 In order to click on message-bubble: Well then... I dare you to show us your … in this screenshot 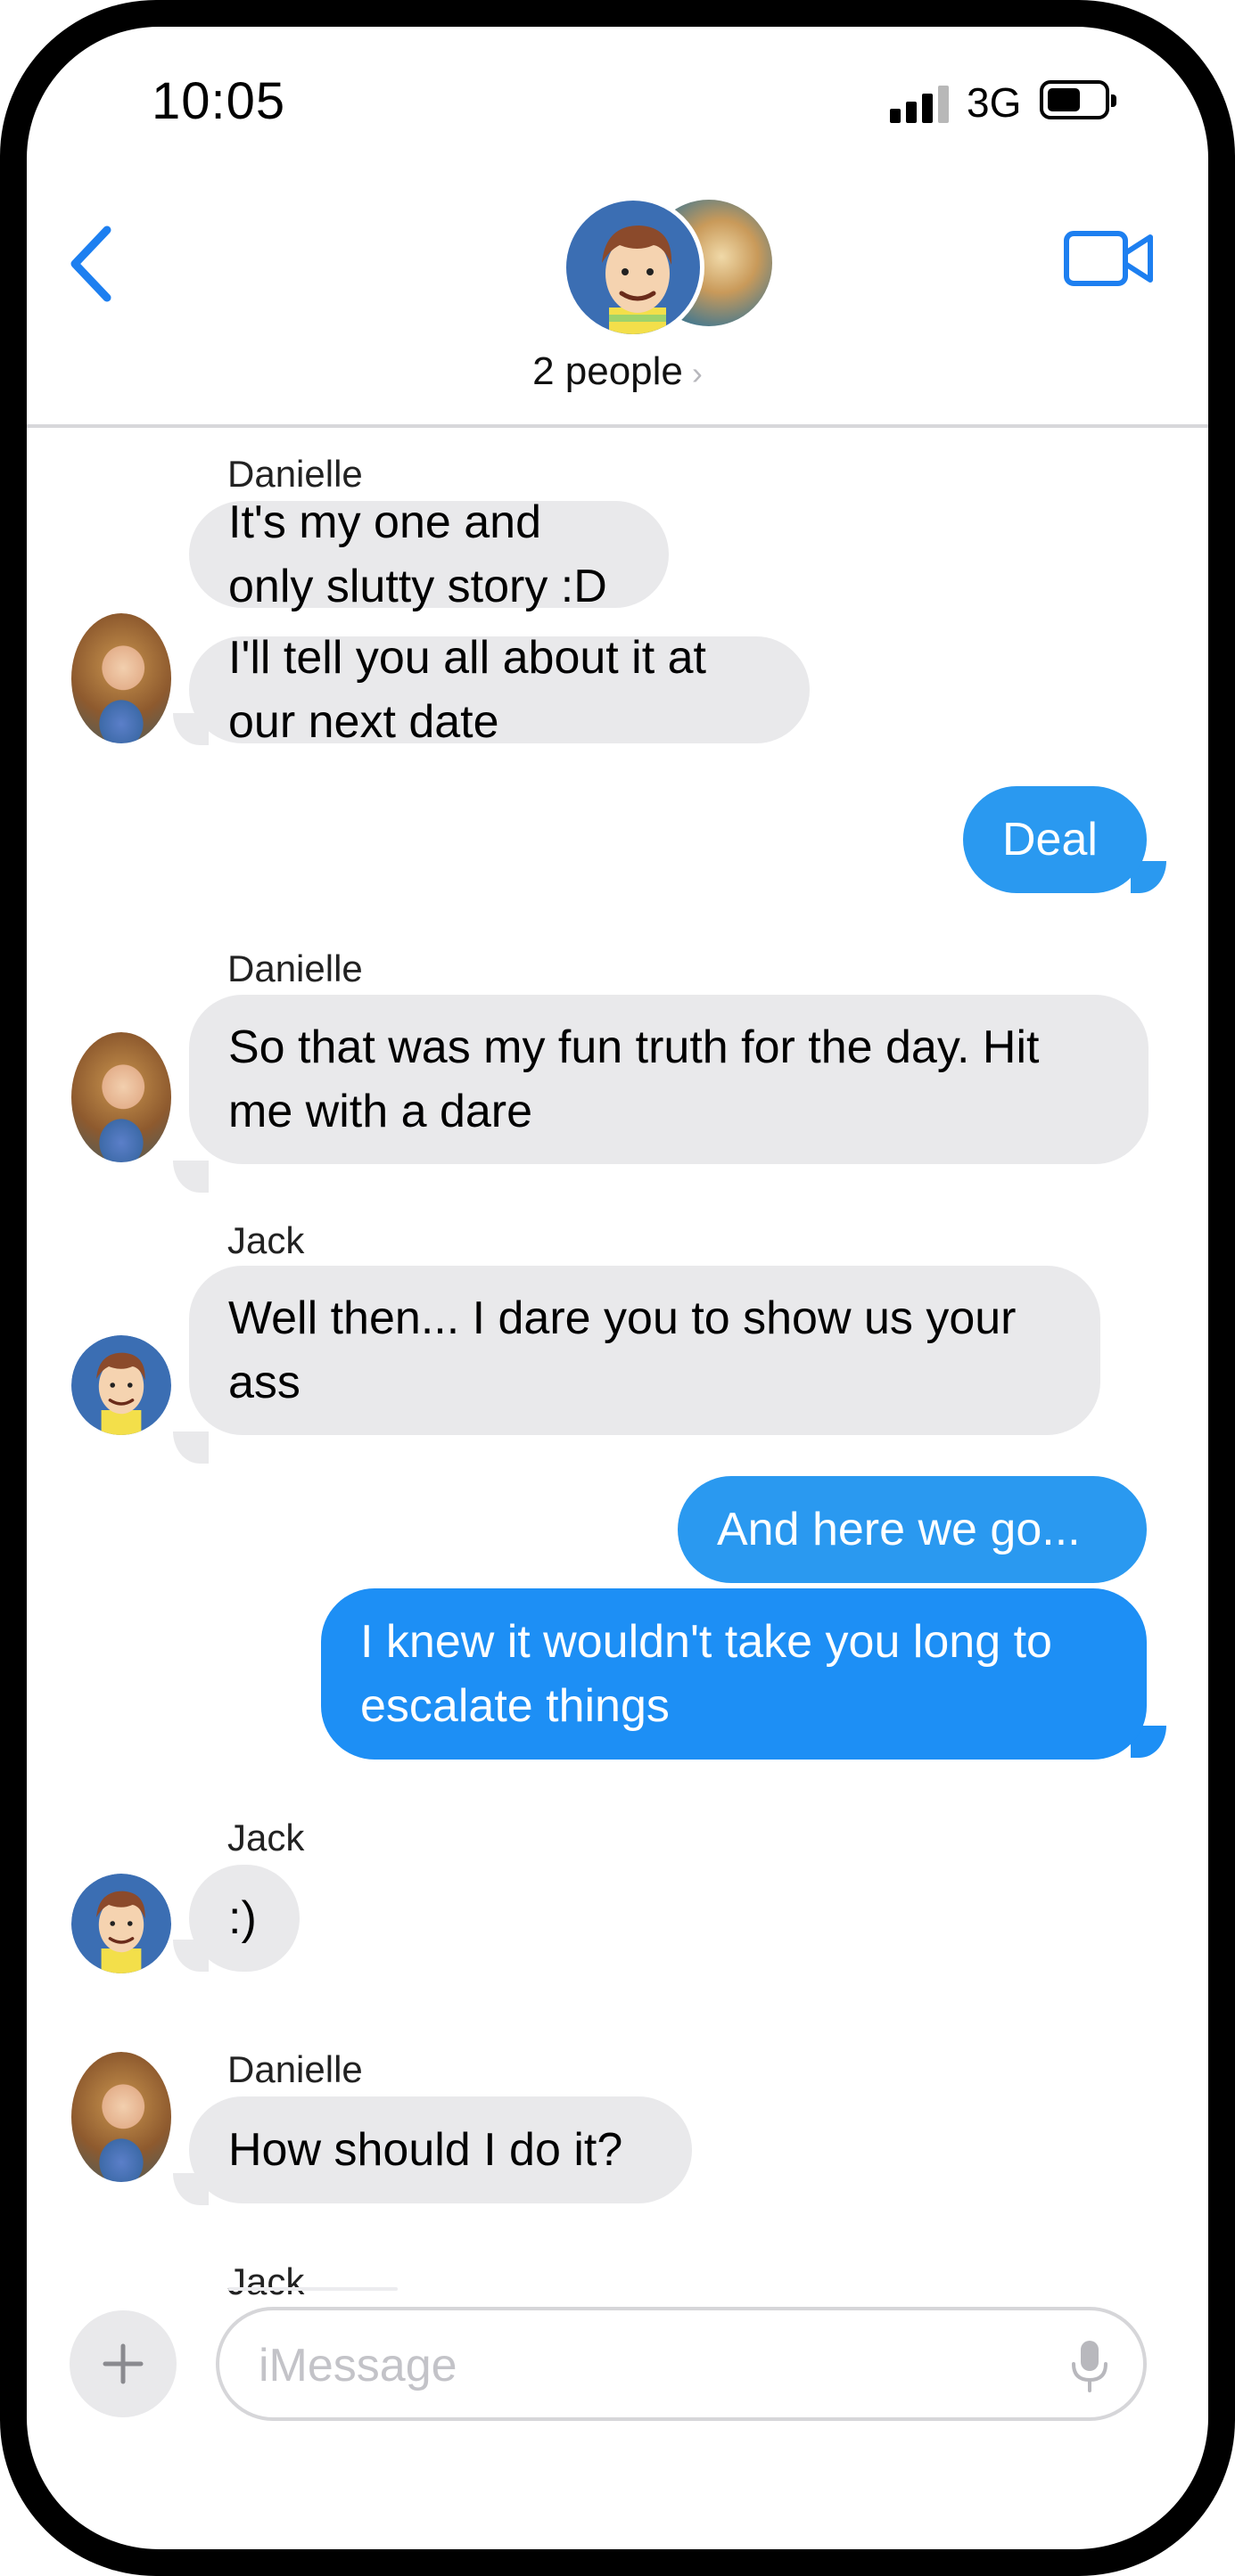, I will do `click(644, 1350)`.